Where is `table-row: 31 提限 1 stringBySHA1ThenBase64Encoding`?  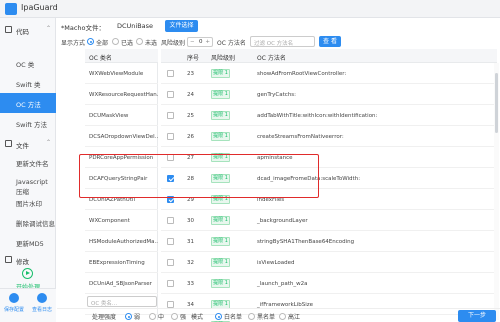 table-row: 31 提限 1 stringBySHA1ThenBase64Encoding is located at coordinates (329, 241).